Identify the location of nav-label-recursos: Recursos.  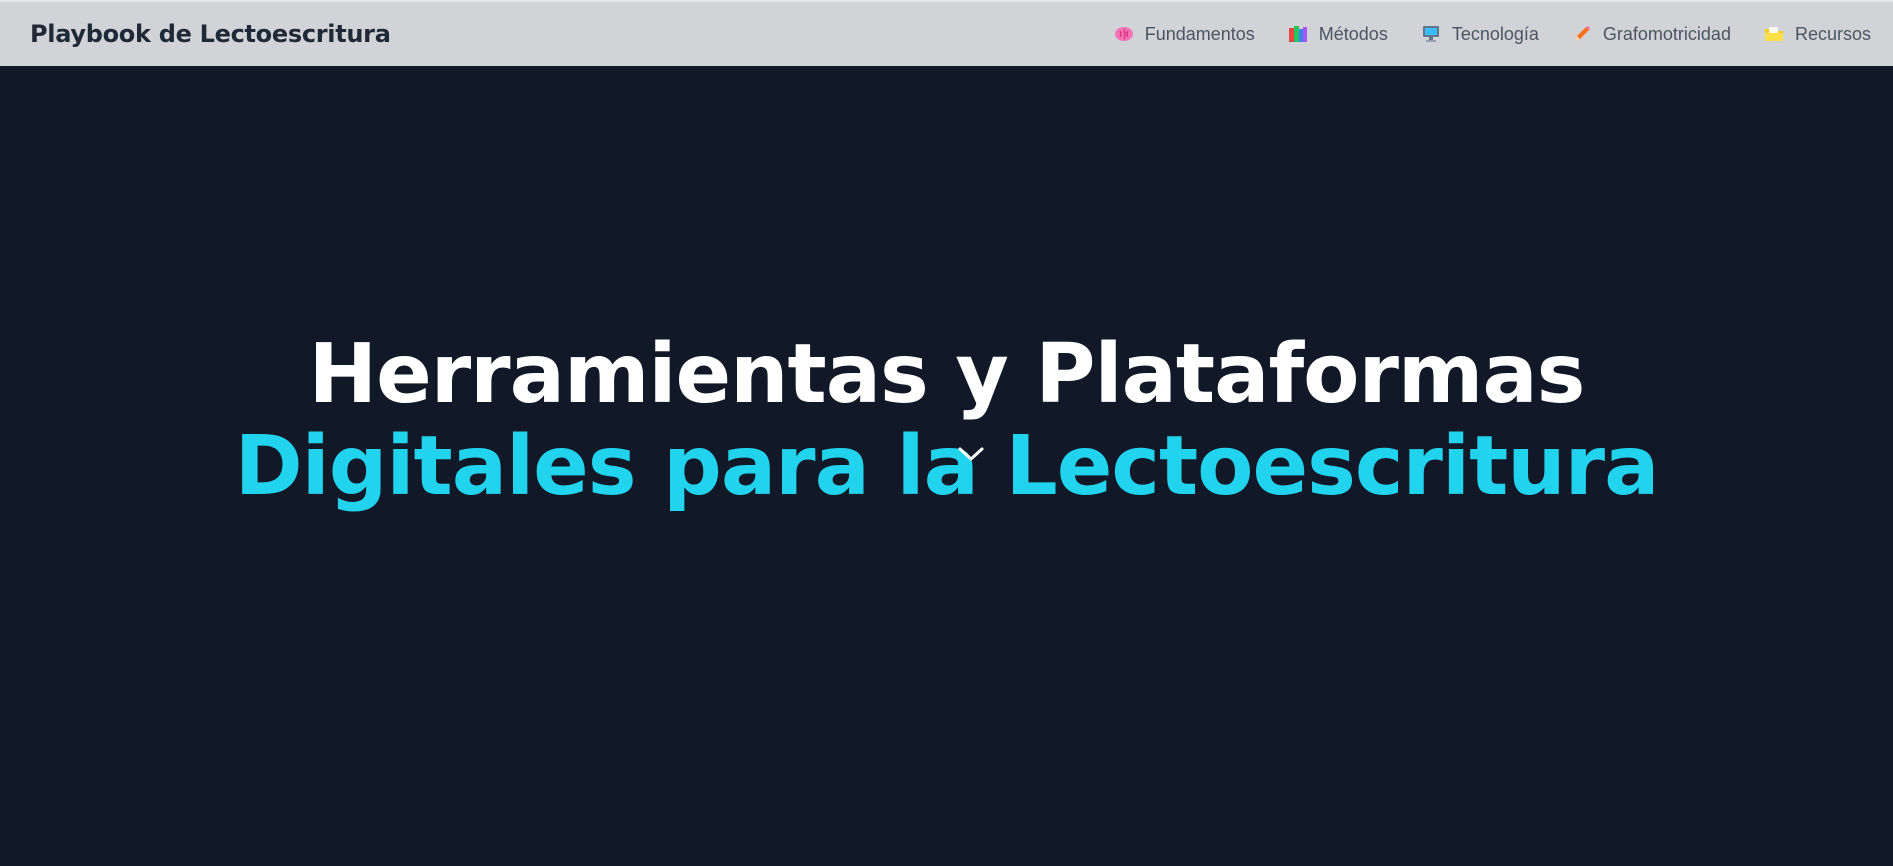
(1832, 33).